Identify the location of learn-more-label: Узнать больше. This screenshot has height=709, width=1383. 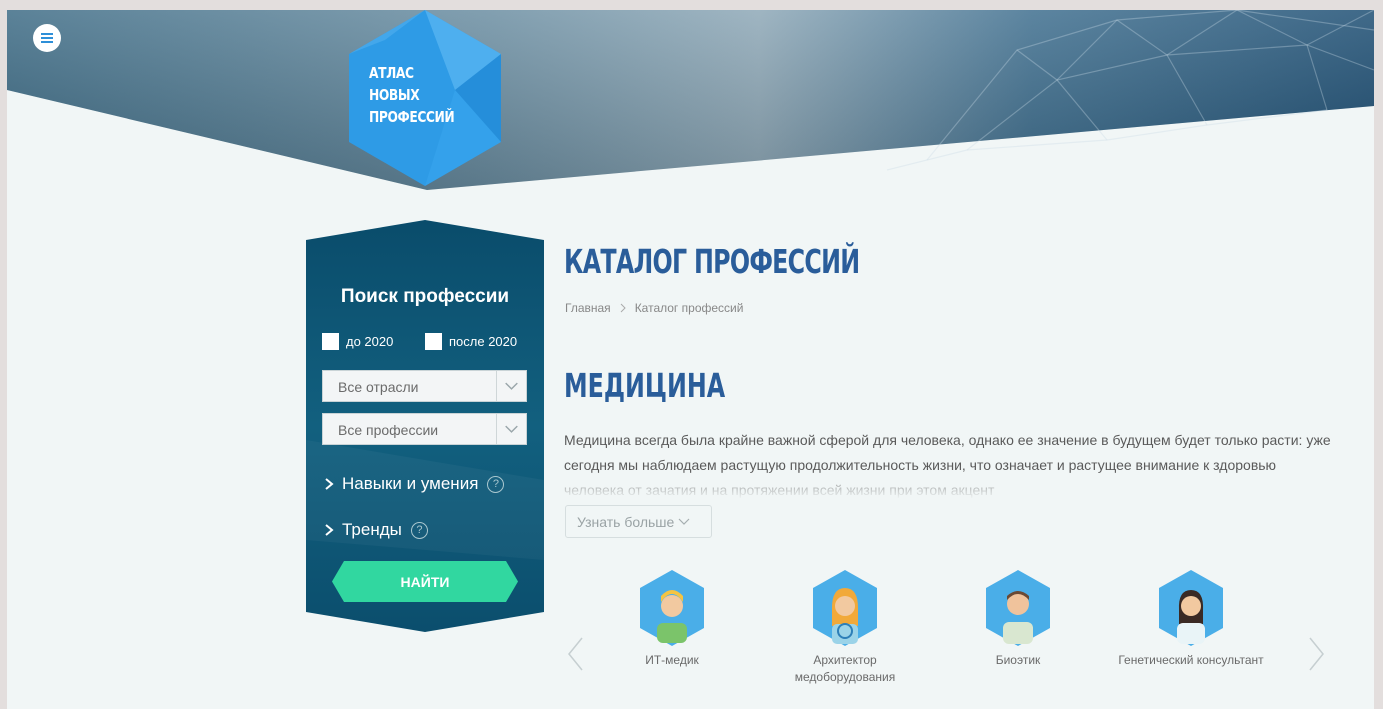
(626, 521).